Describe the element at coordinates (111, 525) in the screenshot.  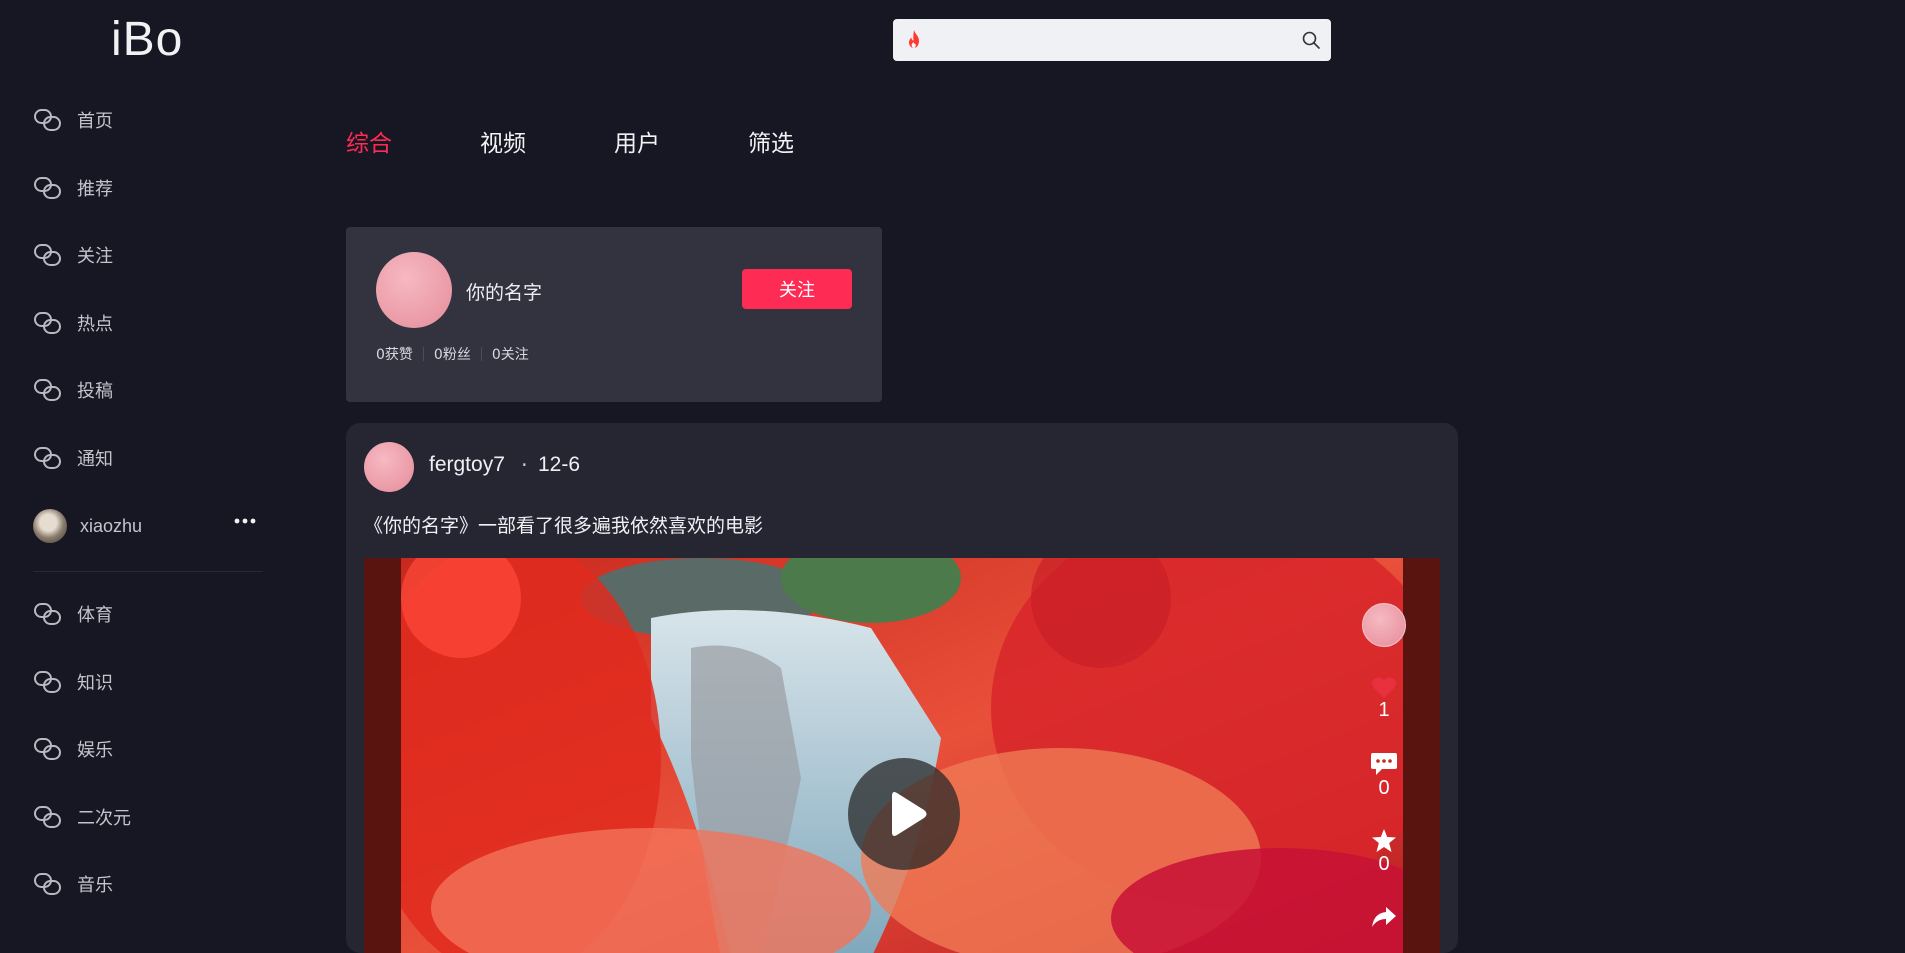
I see `username: xiaozhu` at that location.